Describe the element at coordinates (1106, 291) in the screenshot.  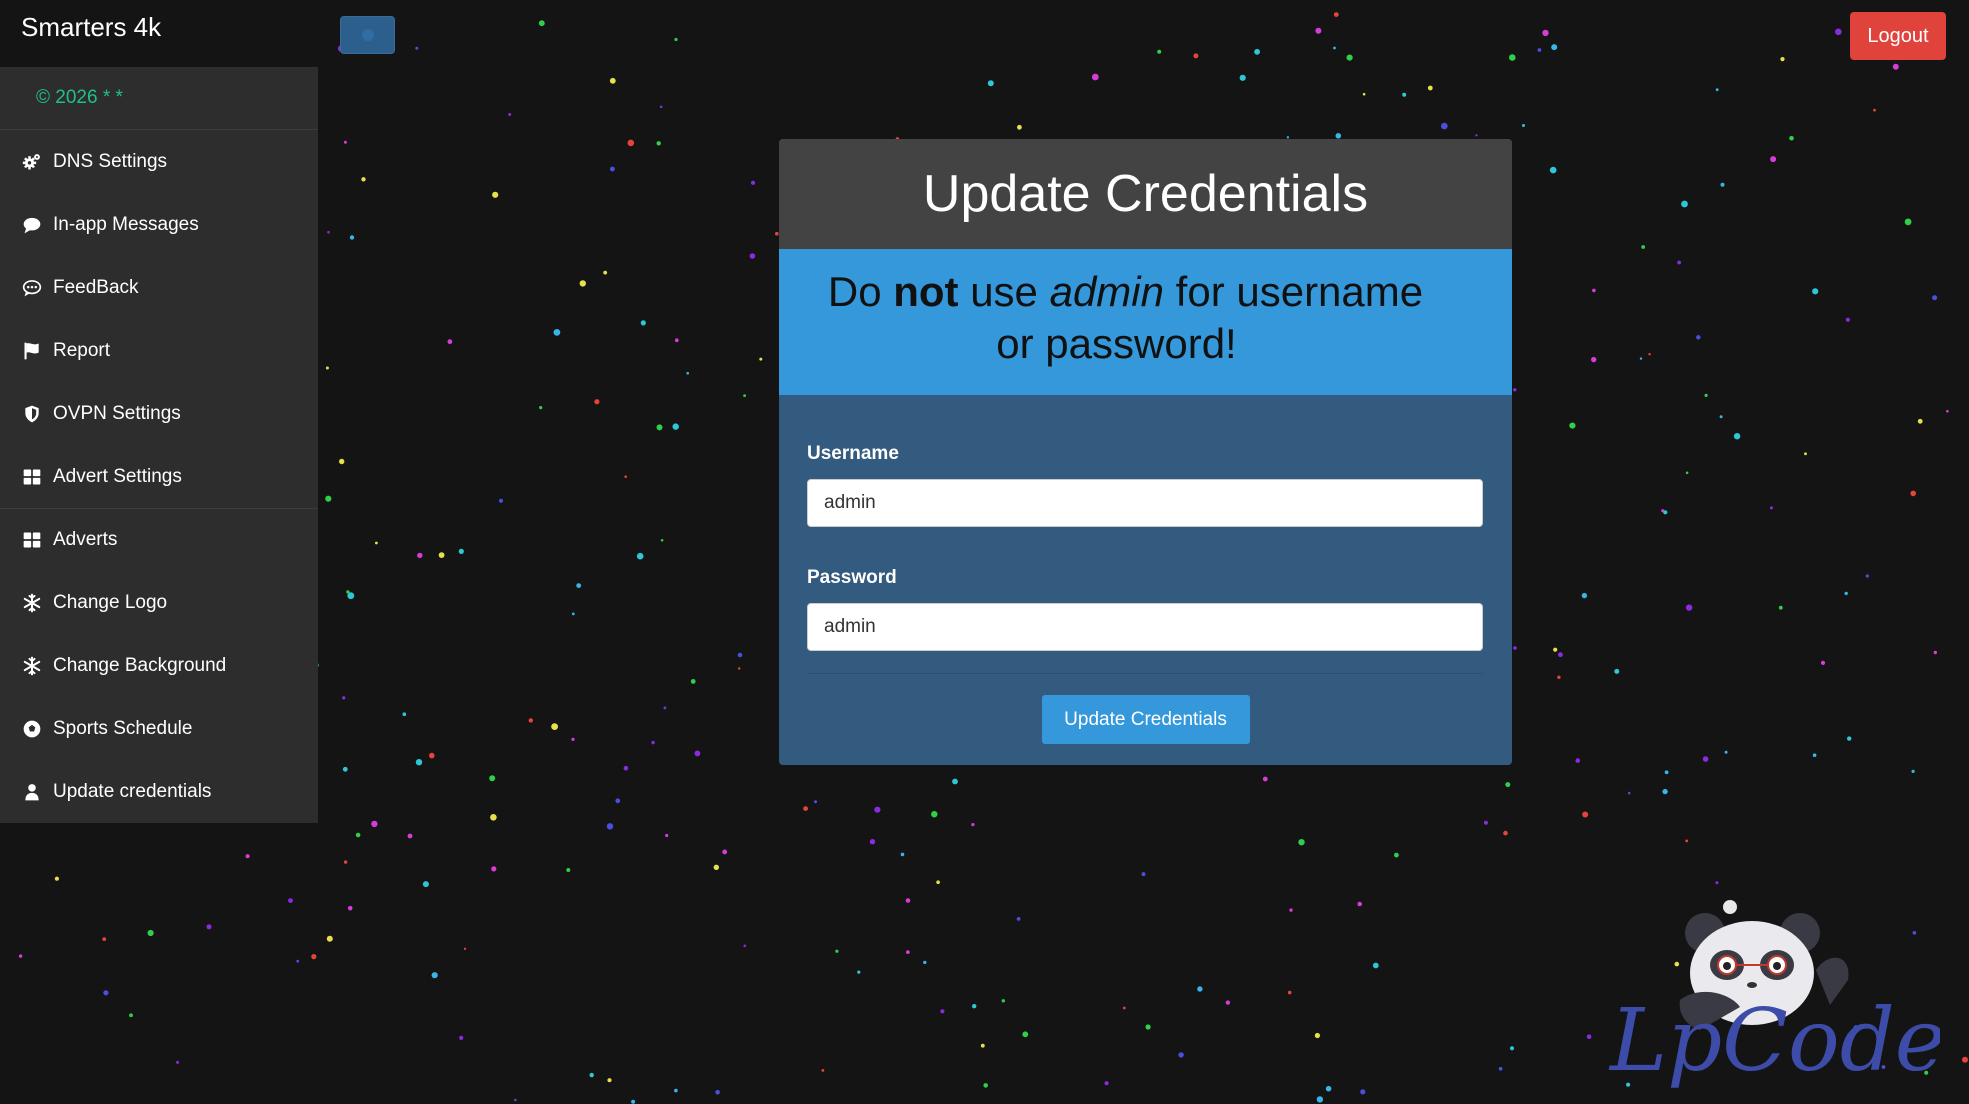
I see `warning-italic-text: admin` at that location.